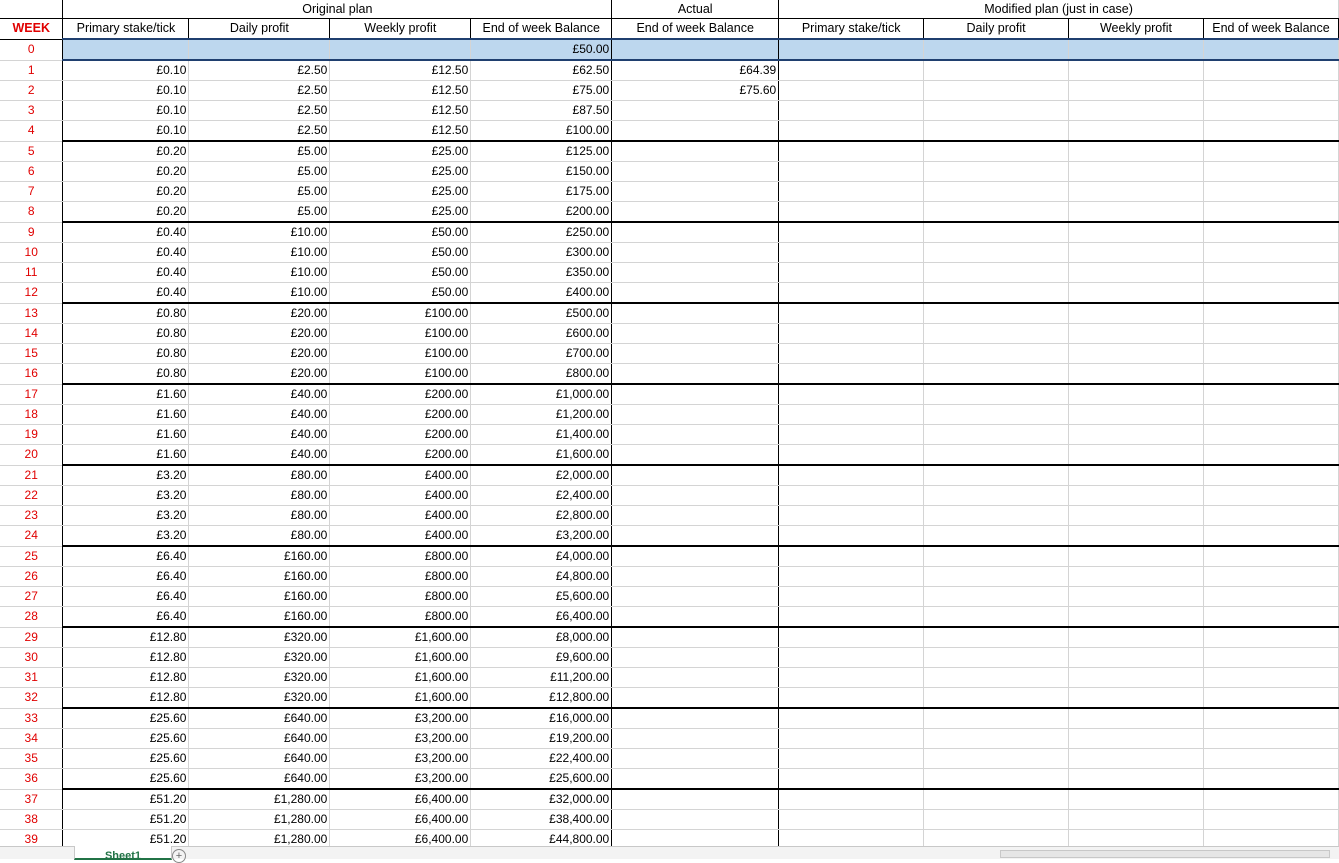 The height and width of the screenshot is (863, 1339). Describe the element at coordinates (259, 131) in the screenshot. I see `orig-daily-cell: £2.50` at that location.